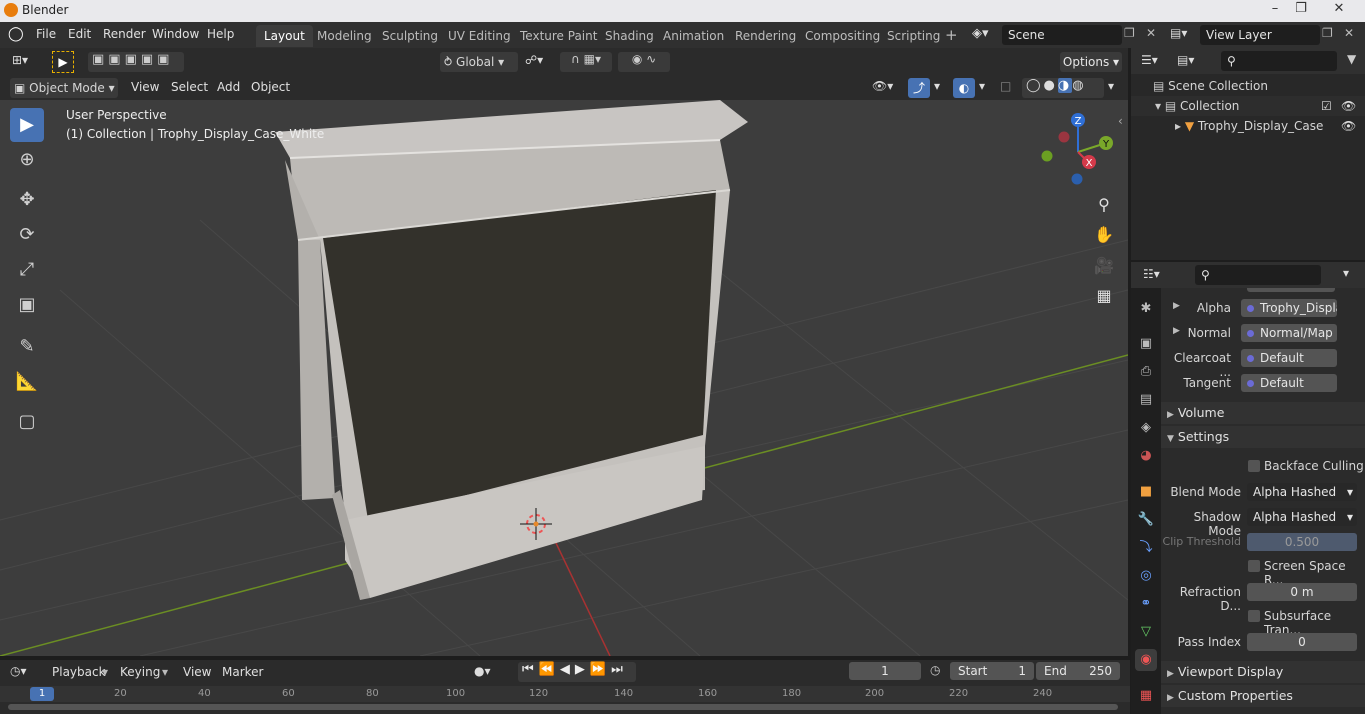  I want to click on tab-animation: Animation, so click(693, 36).